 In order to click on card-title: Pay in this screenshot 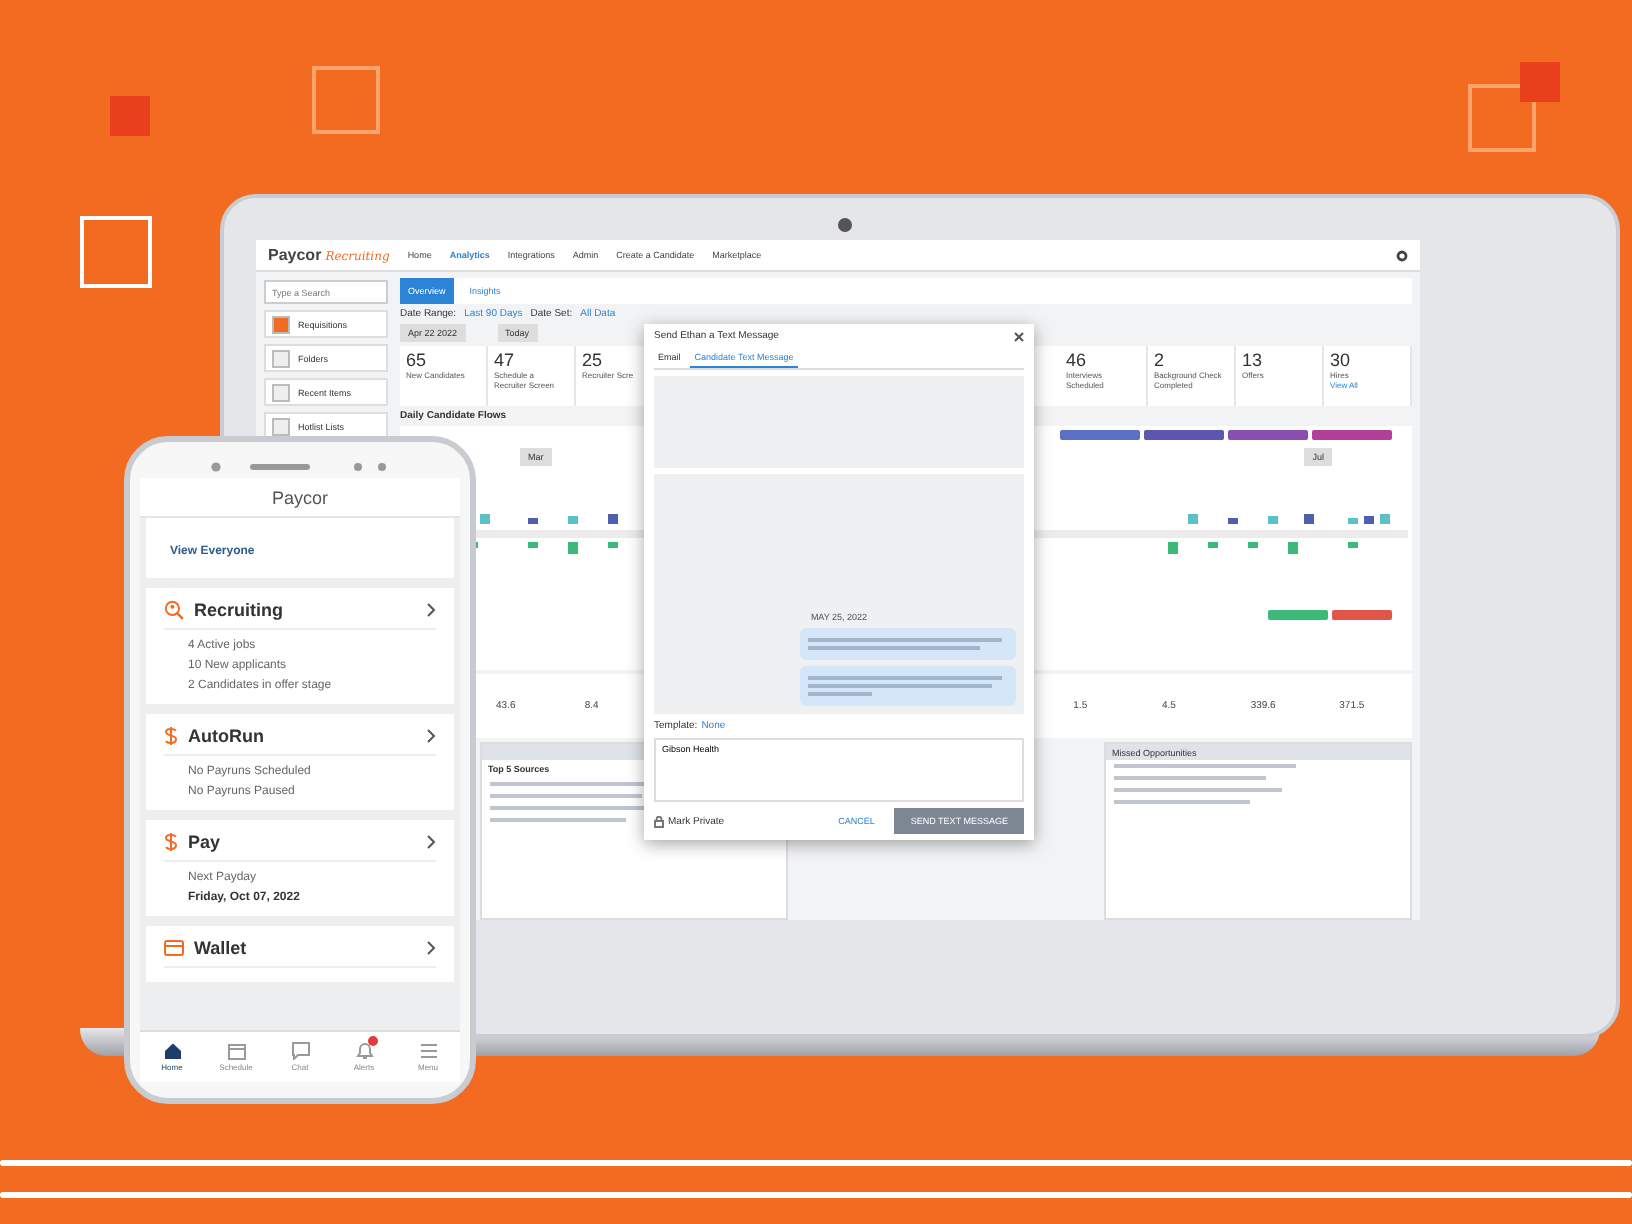, I will do `click(205, 842)`.